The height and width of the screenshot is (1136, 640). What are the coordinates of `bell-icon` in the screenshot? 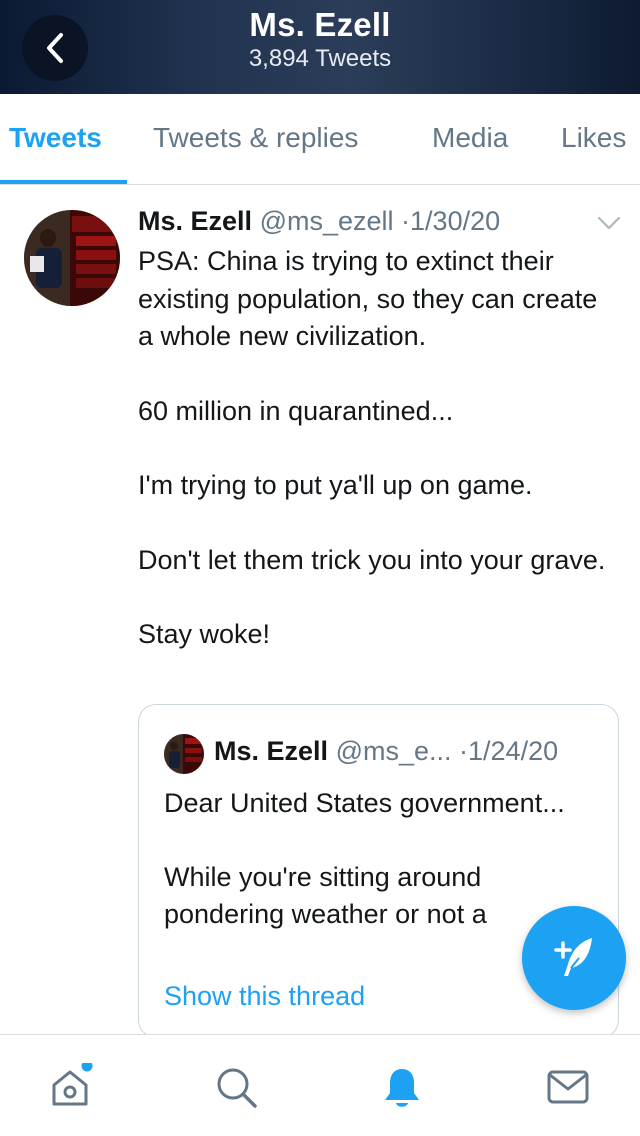 It's located at (402, 1088).